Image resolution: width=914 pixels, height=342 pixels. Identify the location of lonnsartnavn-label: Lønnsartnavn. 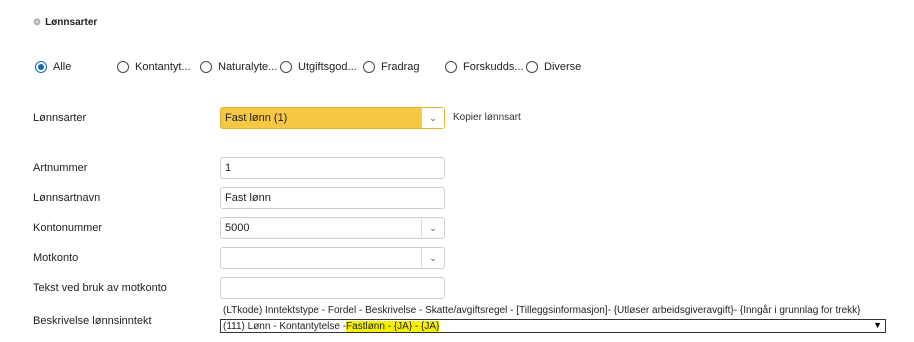
(67, 198).